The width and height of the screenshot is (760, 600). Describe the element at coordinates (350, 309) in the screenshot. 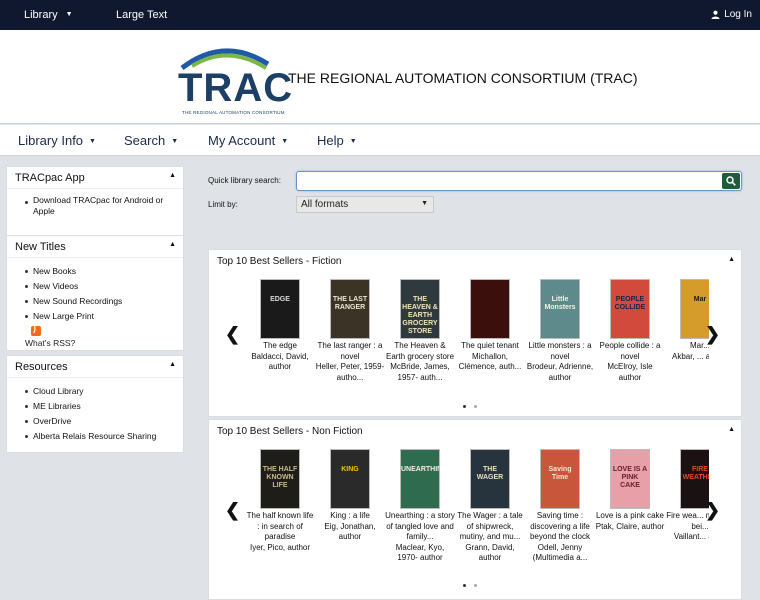

I see `book-cover-image: THE LAST RANGER` at that location.